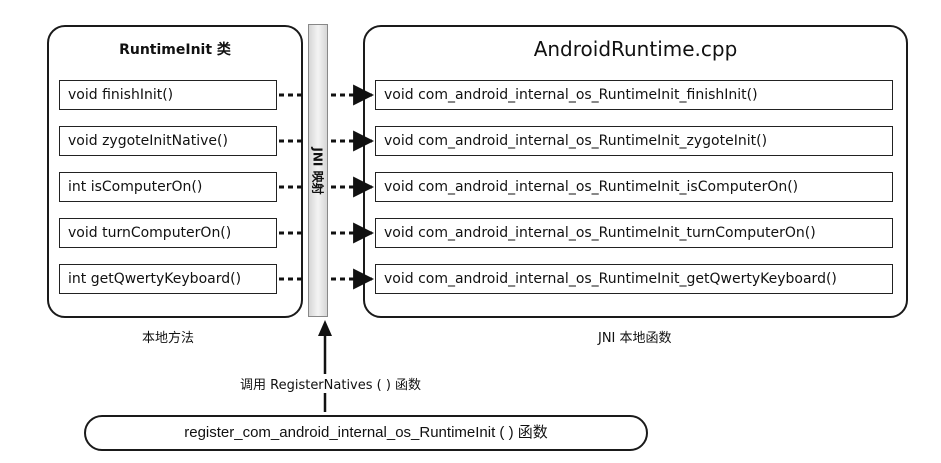  I want to click on register-natives-call-label: 调用 RegisterNatives ( ) 函数, so click(331, 383).